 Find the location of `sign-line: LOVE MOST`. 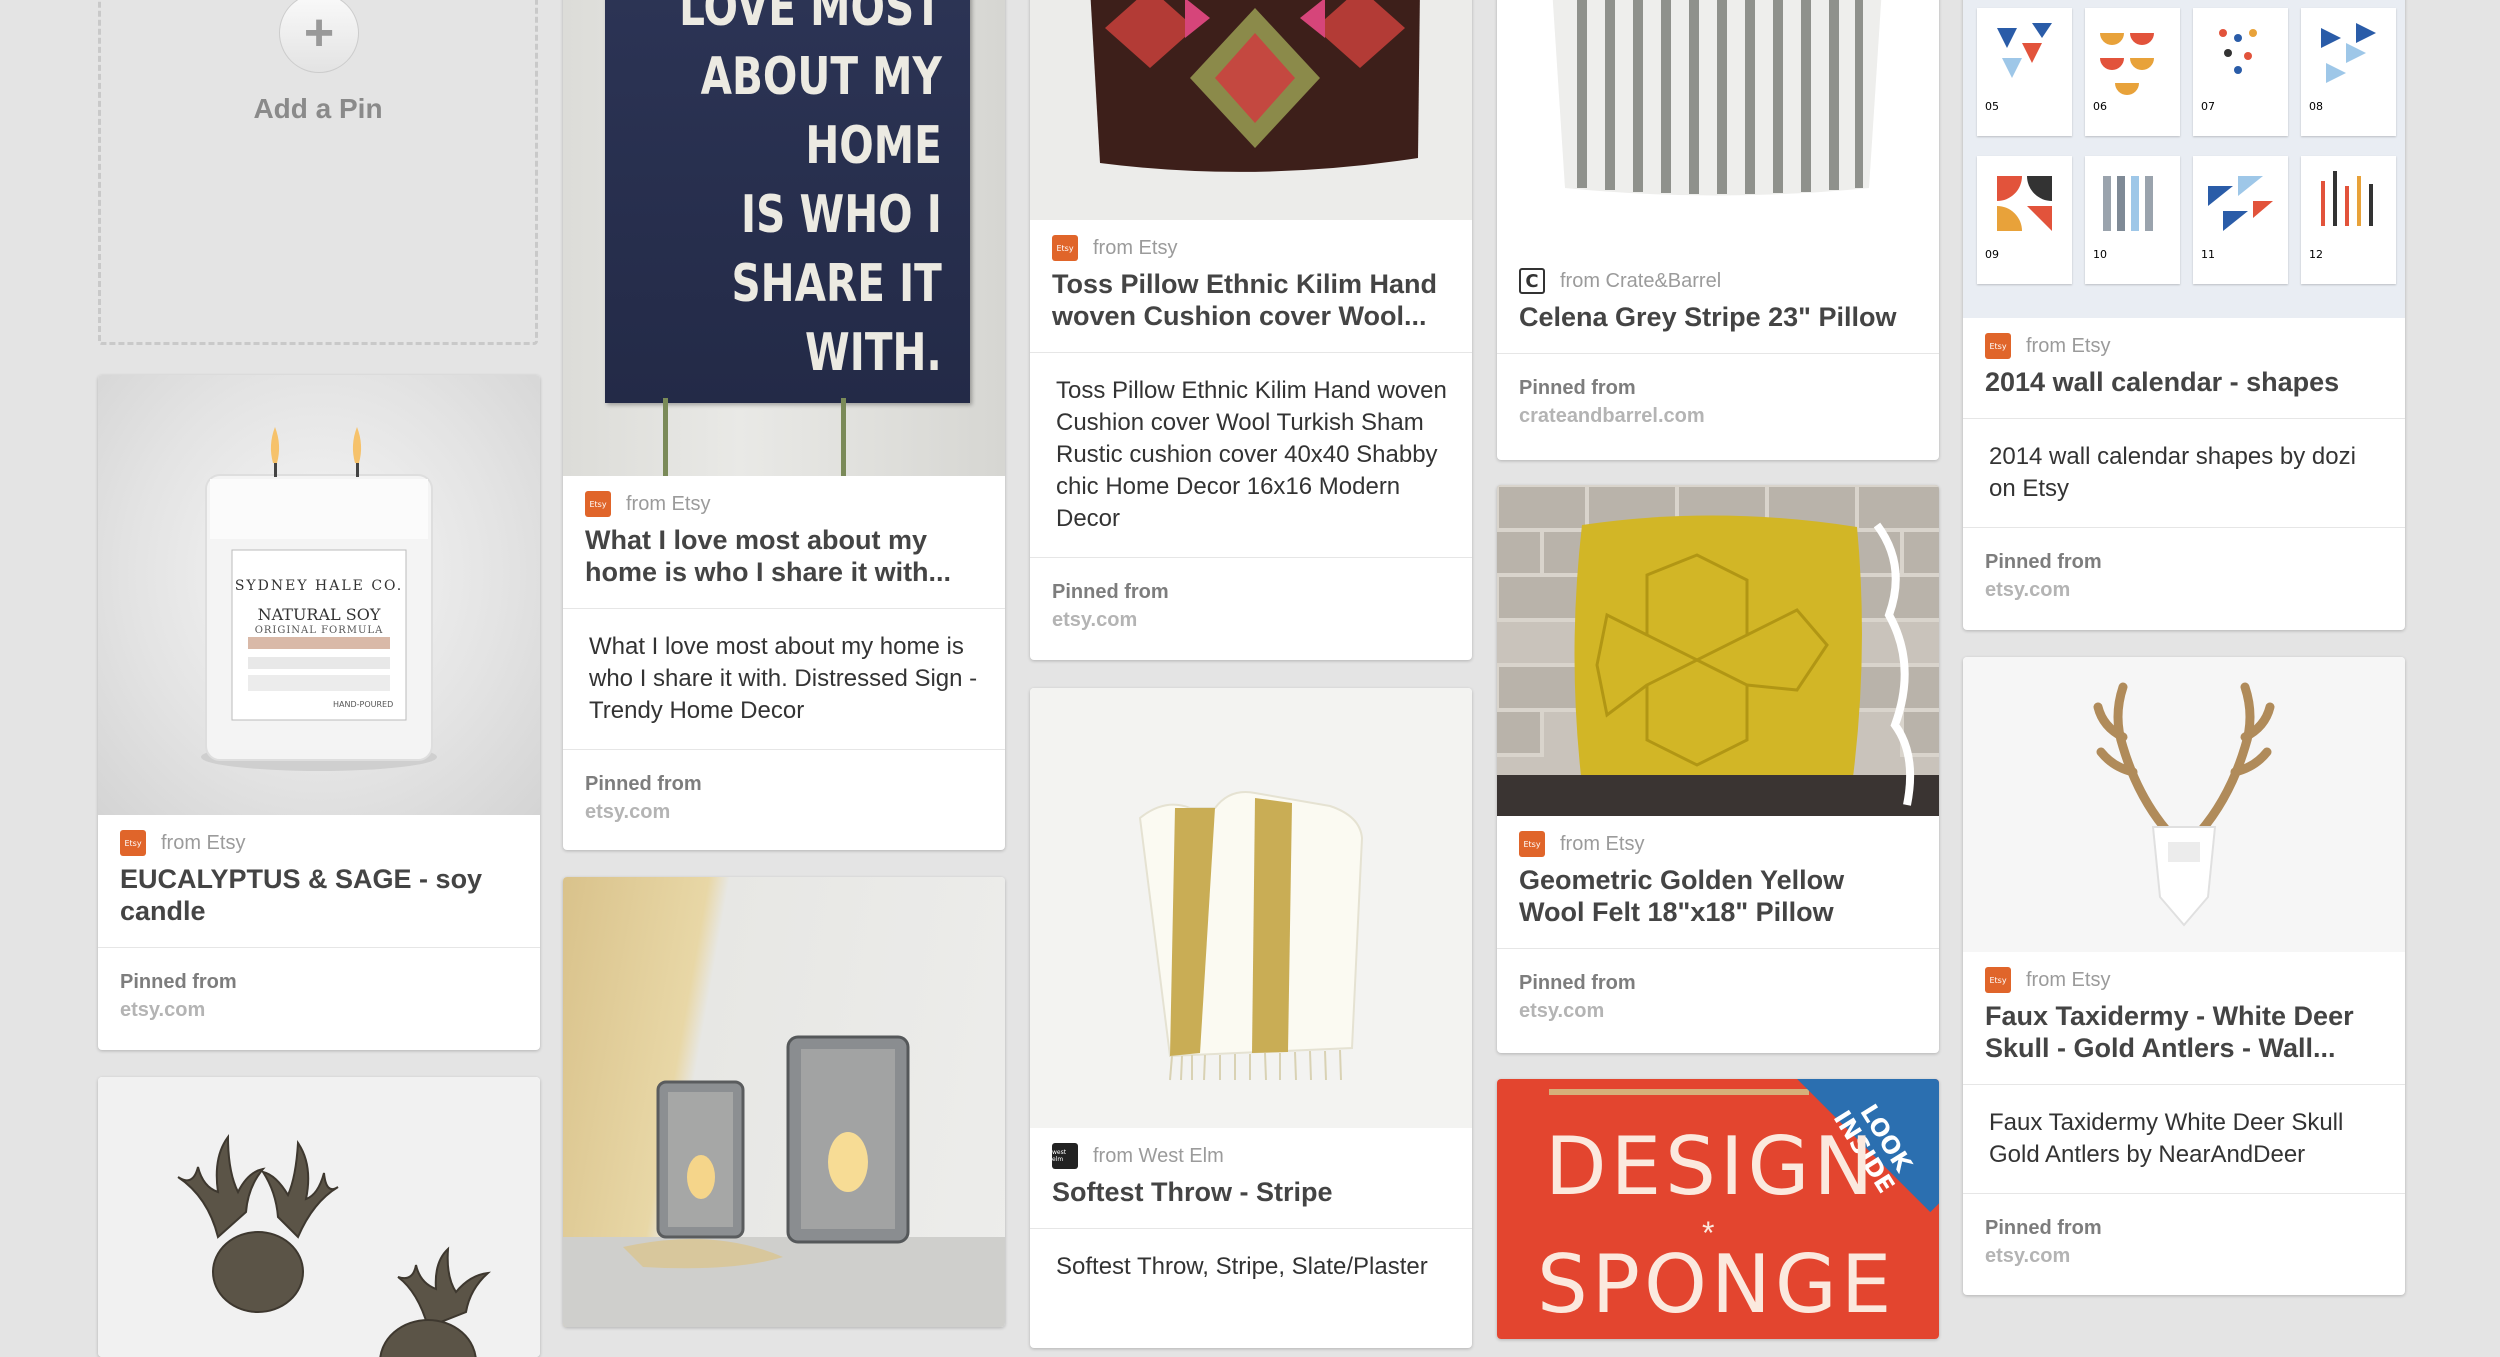

sign-line: LOVE MOST is located at coordinates (810, 19).